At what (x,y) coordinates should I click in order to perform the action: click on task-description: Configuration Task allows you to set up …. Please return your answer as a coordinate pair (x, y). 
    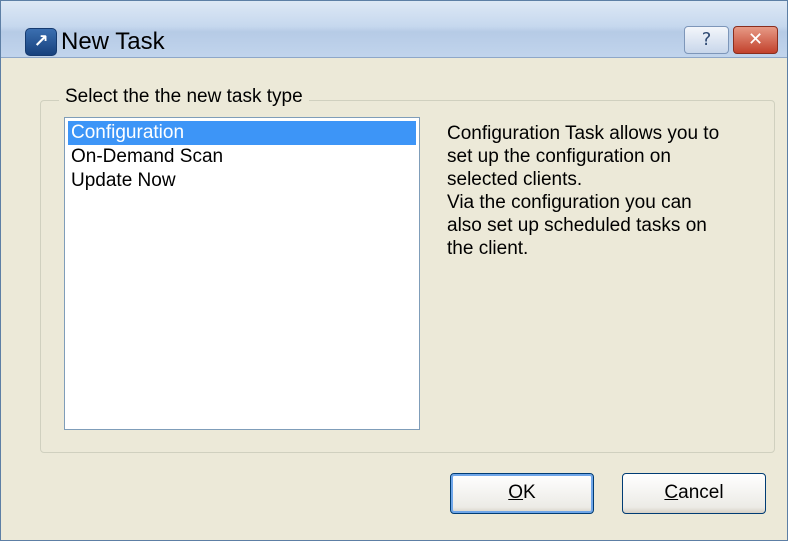
    Looking at the image, I should click on (612, 191).